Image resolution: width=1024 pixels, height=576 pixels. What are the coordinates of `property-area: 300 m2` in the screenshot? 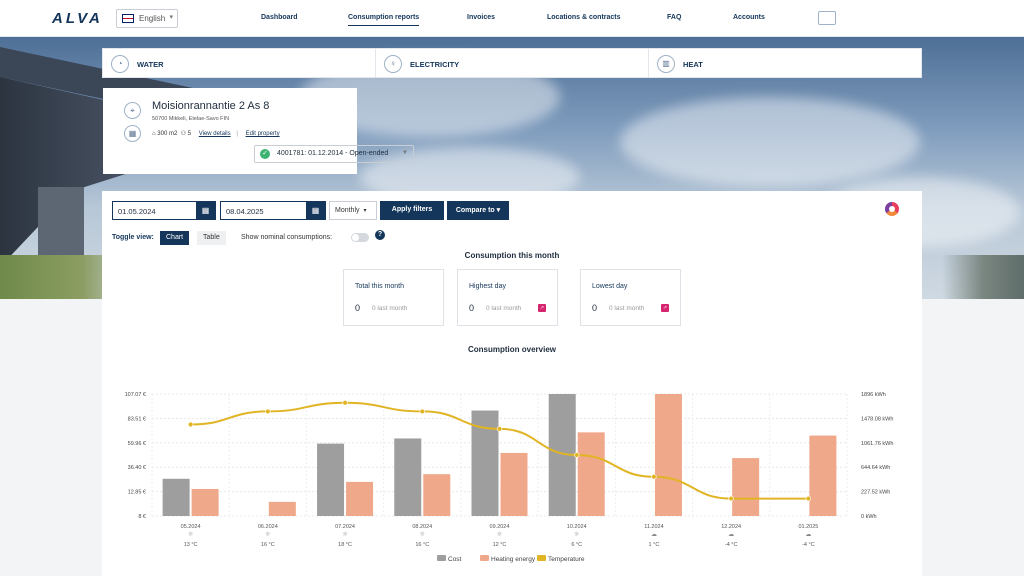 It's located at (167, 134).